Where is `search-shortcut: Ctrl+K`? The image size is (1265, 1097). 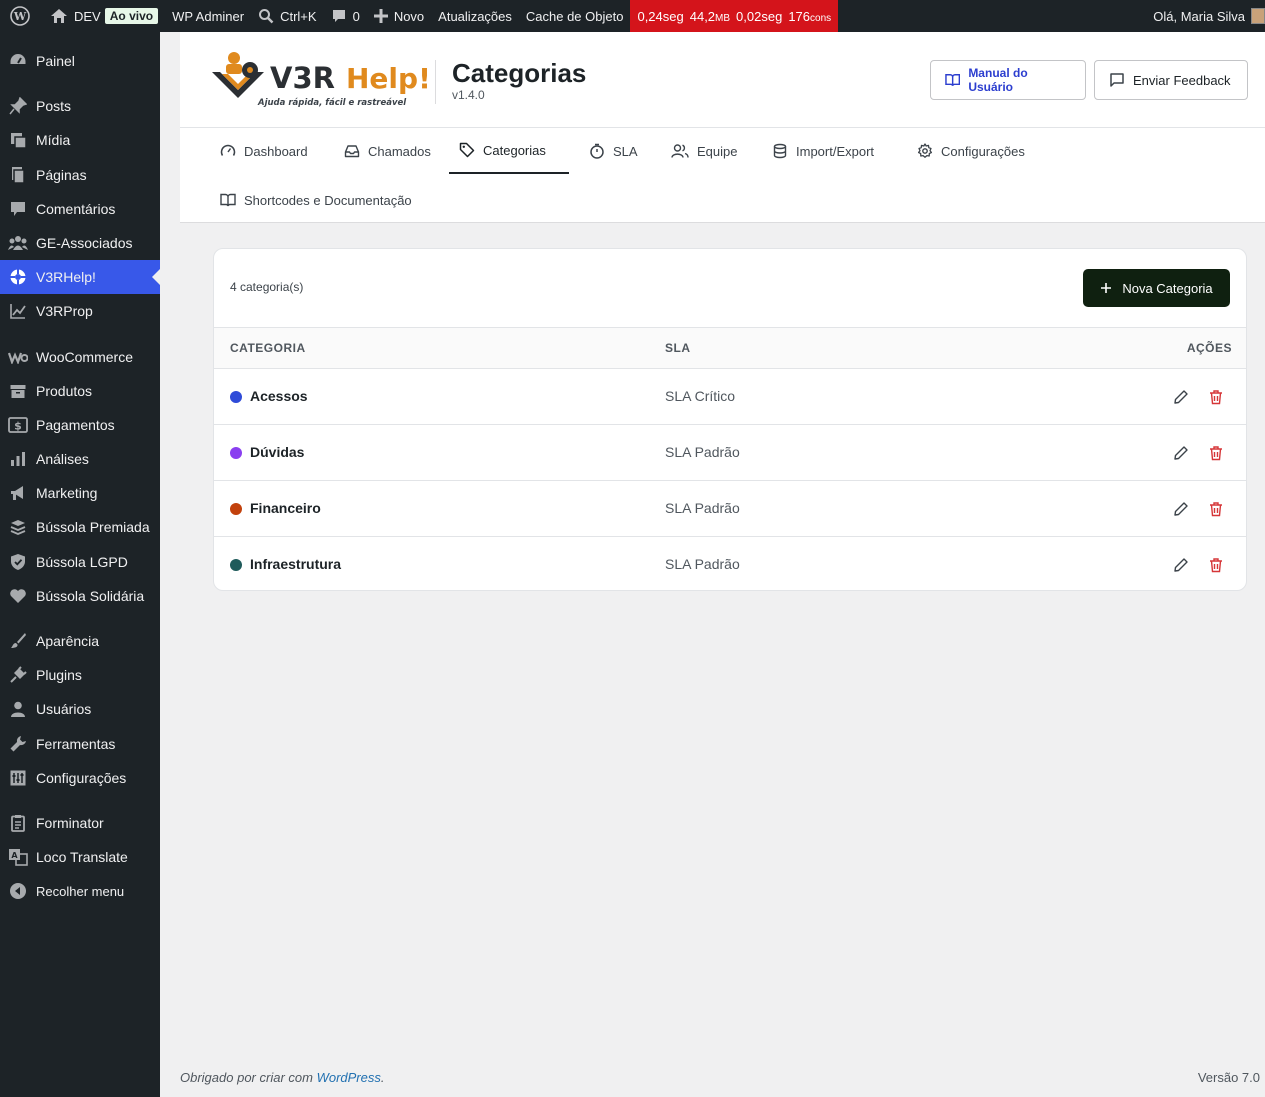 search-shortcut: Ctrl+K is located at coordinates (287, 16).